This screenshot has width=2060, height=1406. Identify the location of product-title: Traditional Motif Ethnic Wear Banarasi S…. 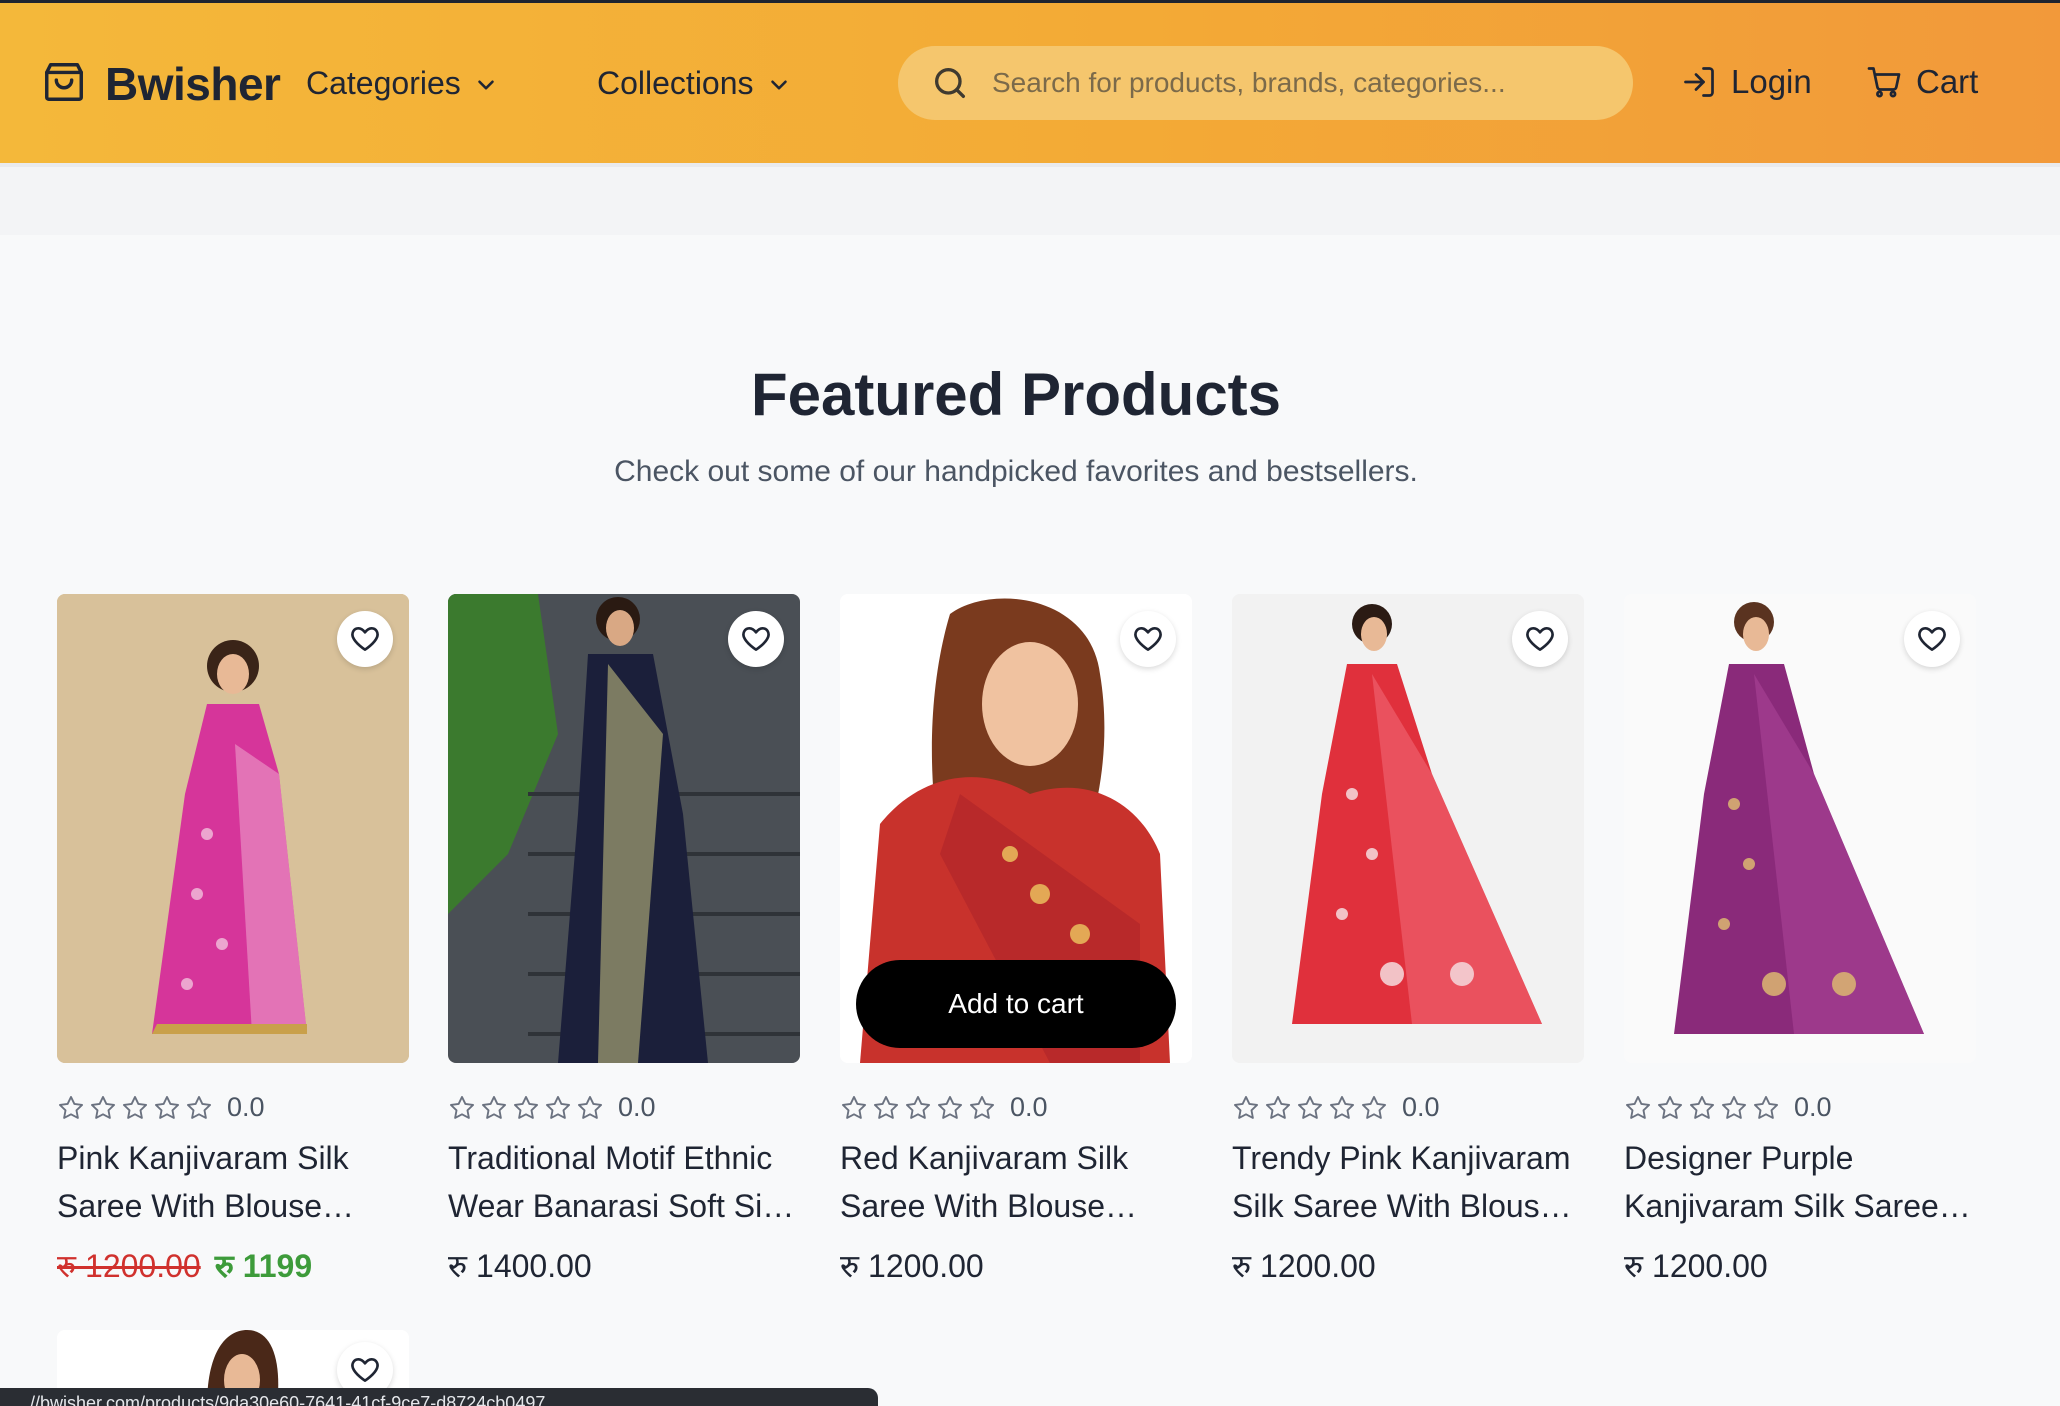
(624, 1182).